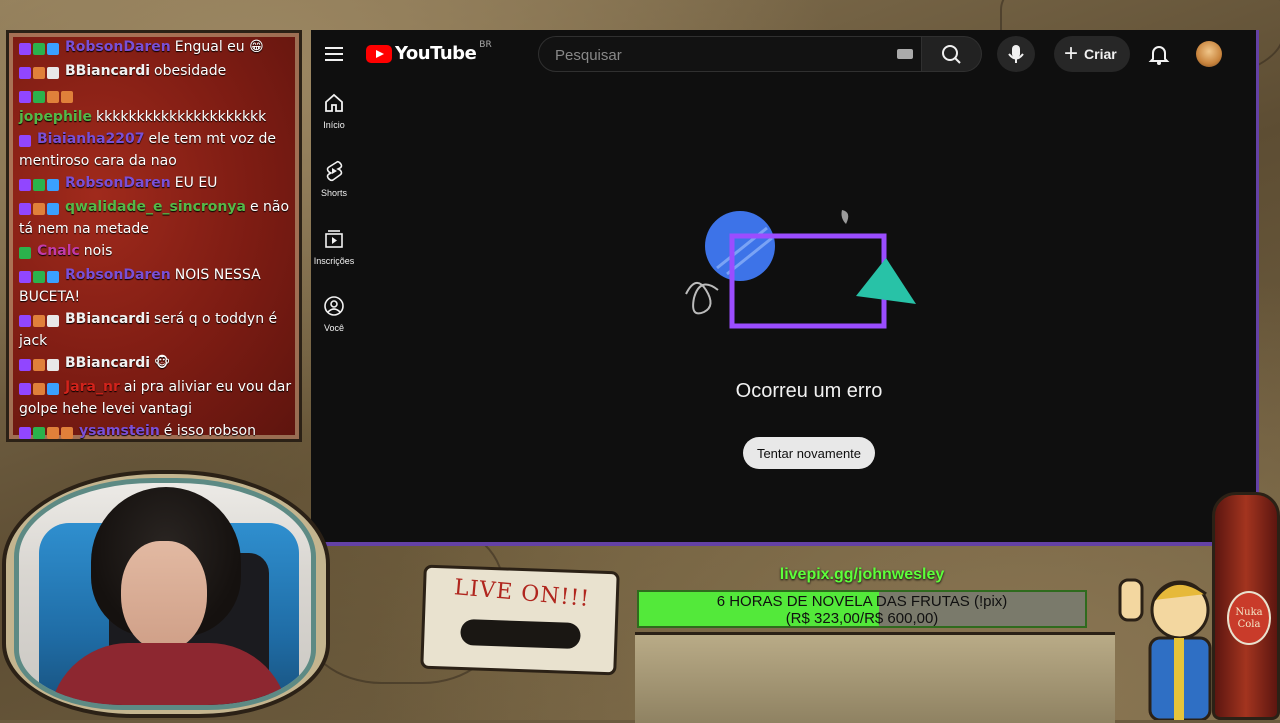 The image size is (1280, 723). I want to click on nav-label-home: Início, so click(334, 125).